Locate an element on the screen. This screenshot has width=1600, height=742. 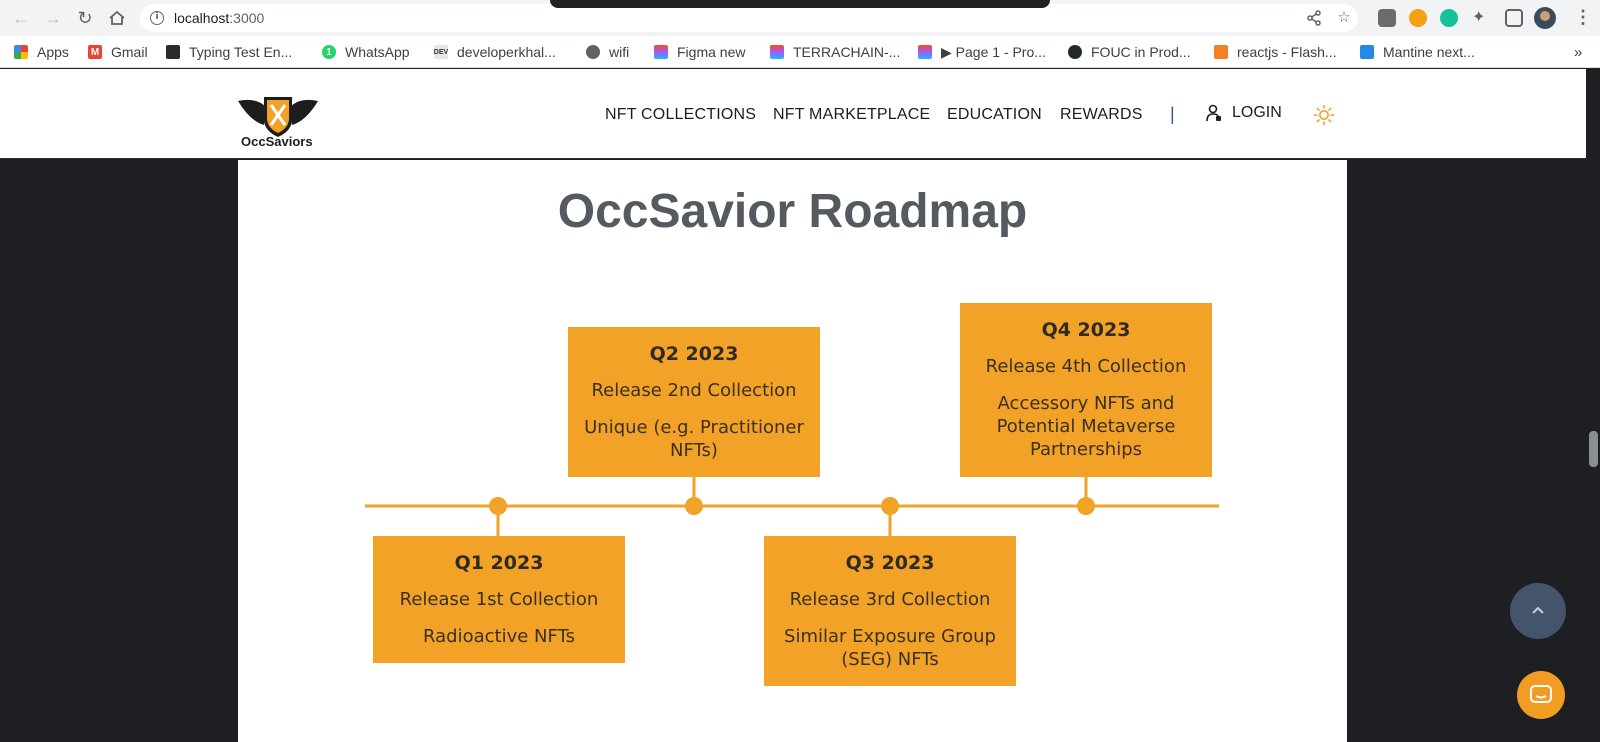
profile-avatar is located at coordinates (1545, 18).